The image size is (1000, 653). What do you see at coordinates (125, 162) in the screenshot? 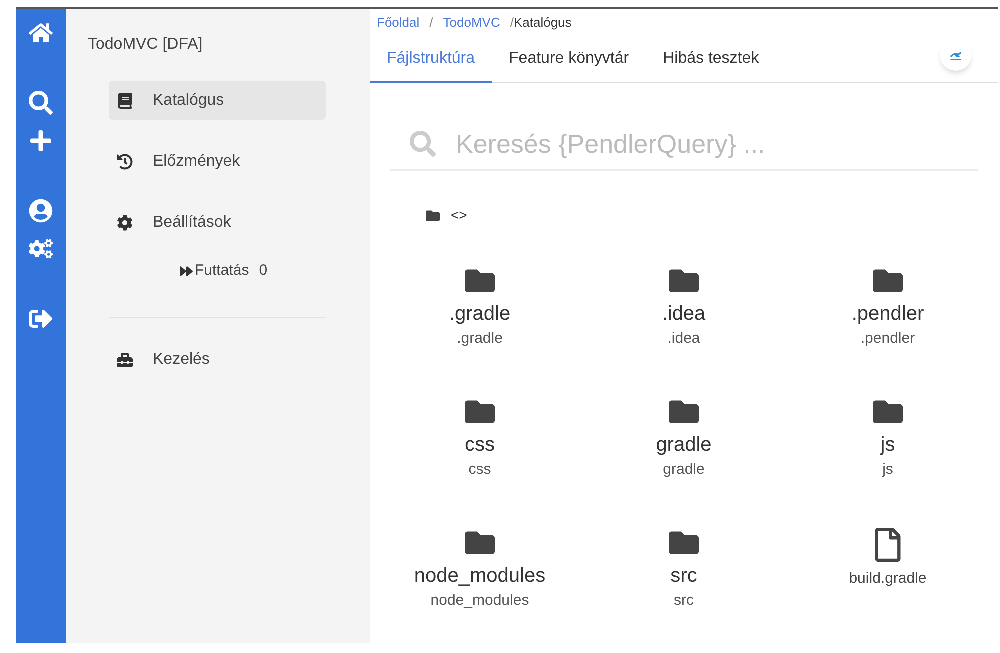
I see `history-icon` at bounding box center [125, 162].